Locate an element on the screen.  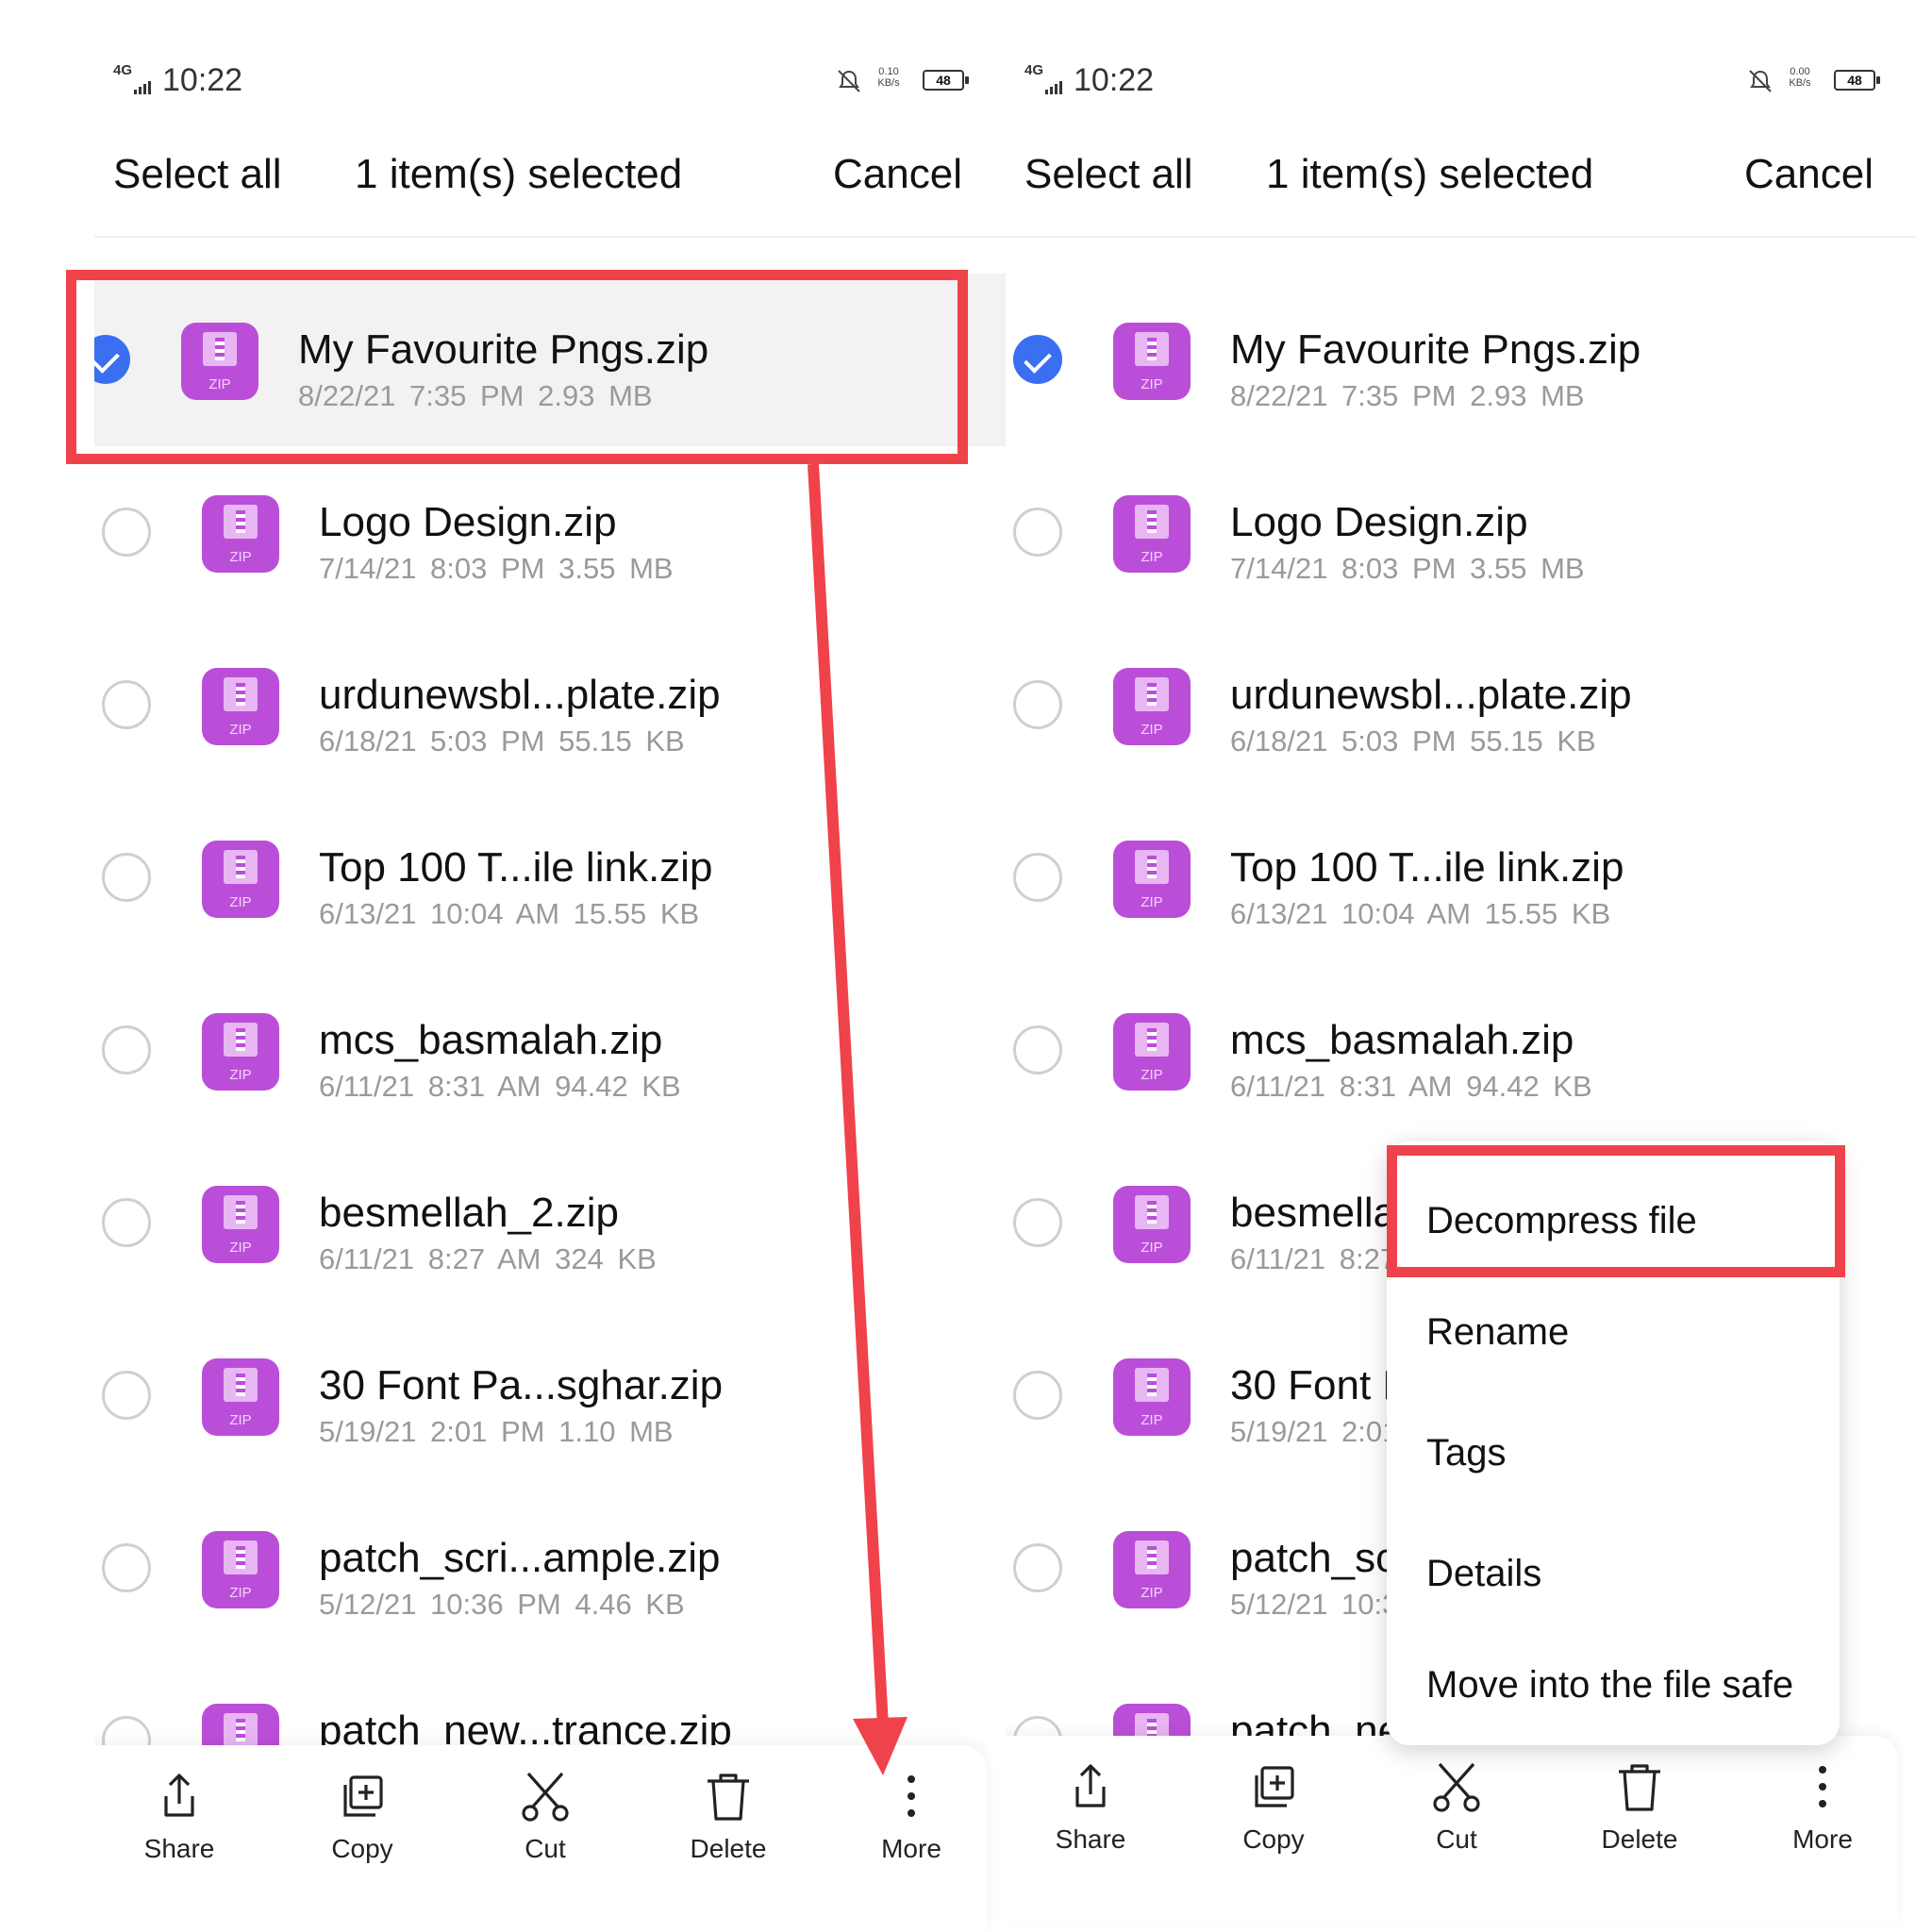
bottom-toolbar: Share Copy Cut Delete More is located at coordinates (540, 1839).